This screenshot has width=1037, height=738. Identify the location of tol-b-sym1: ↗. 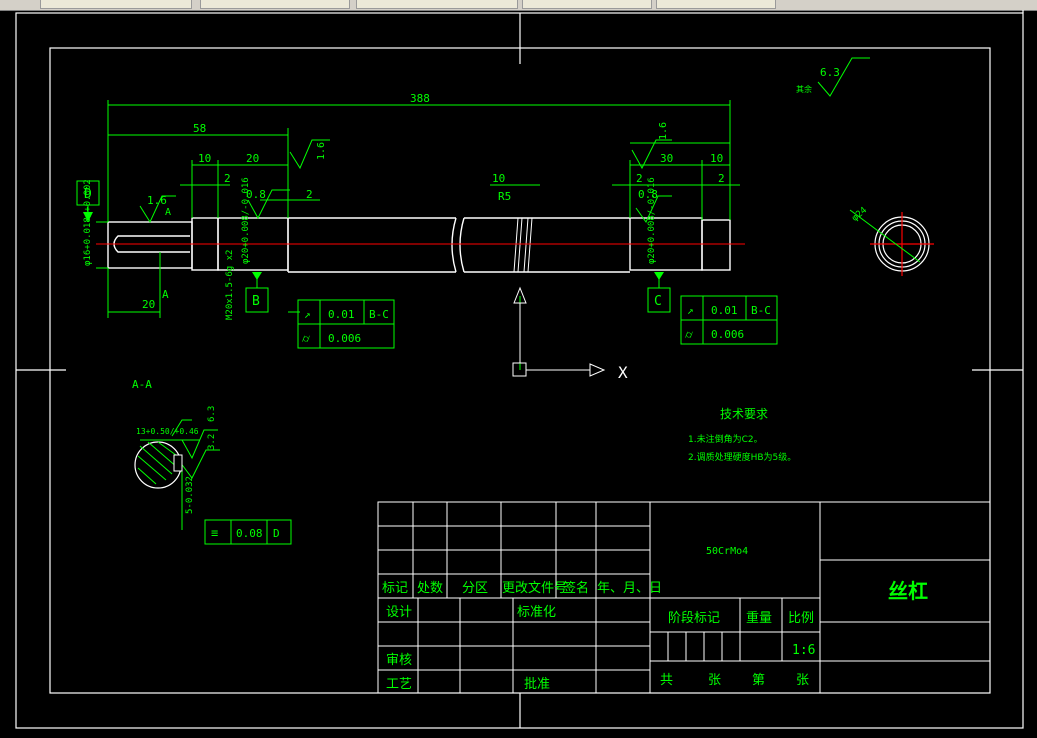
(307, 314).